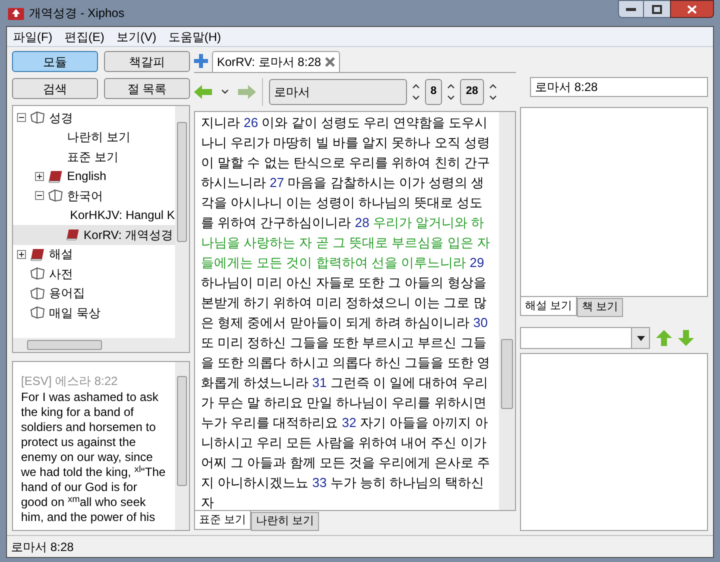  What do you see at coordinates (619, 87) in the screenshot?
I see `reference-field: 로마서 8:28` at bounding box center [619, 87].